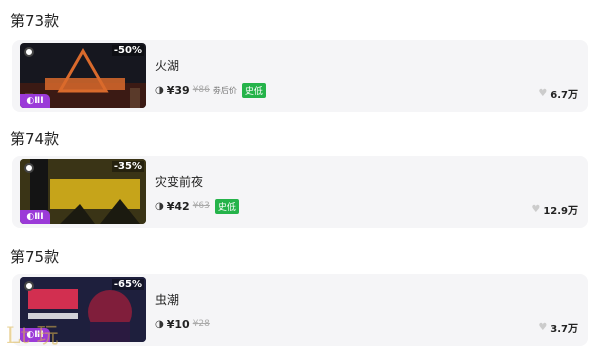 Image resolution: width=600 pixels, height=354 pixels. I want to click on likes-count: 12.9万, so click(560, 211).